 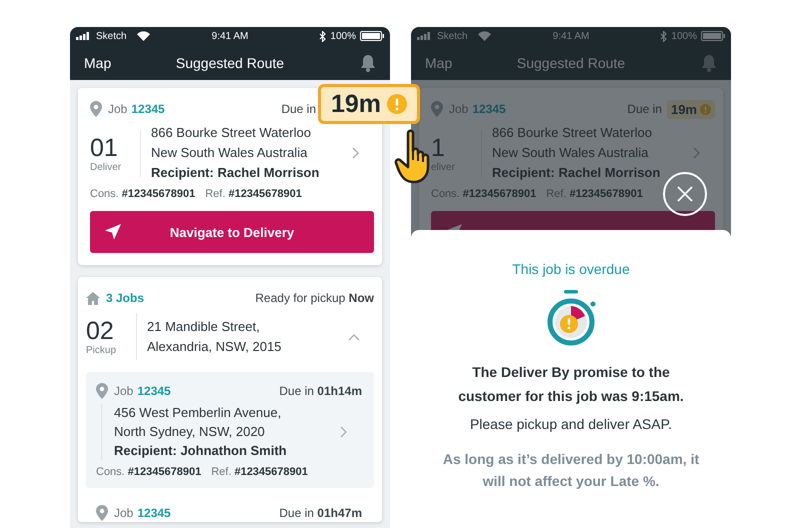 What do you see at coordinates (214, 347) in the screenshot?
I see `address-line: Alexandria, NSW, 2015` at bounding box center [214, 347].